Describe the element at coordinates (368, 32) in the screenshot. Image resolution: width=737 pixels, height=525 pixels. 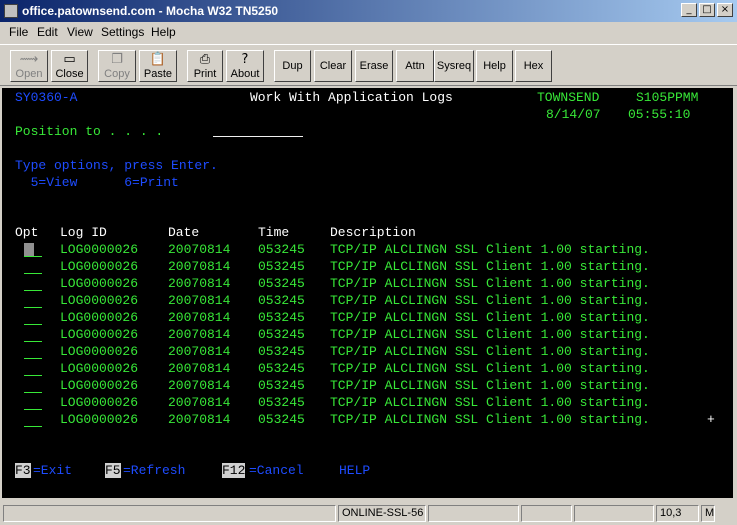
I see `menu-bar: File Edit View Settings Help` at that location.